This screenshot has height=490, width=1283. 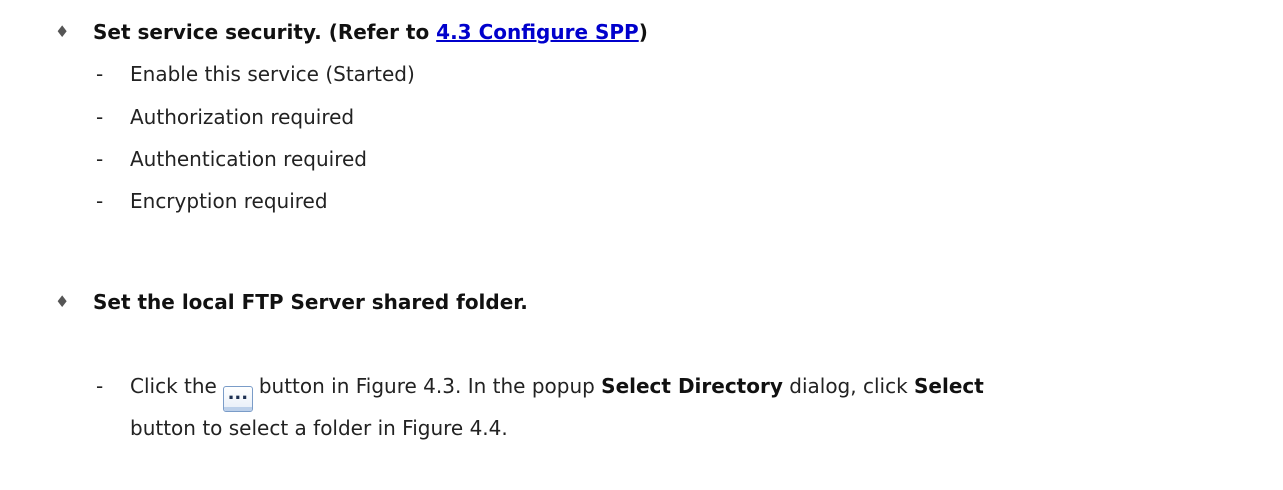 What do you see at coordinates (242, 117) in the screenshot?
I see `list-item-text: Authorization required` at bounding box center [242, 117].